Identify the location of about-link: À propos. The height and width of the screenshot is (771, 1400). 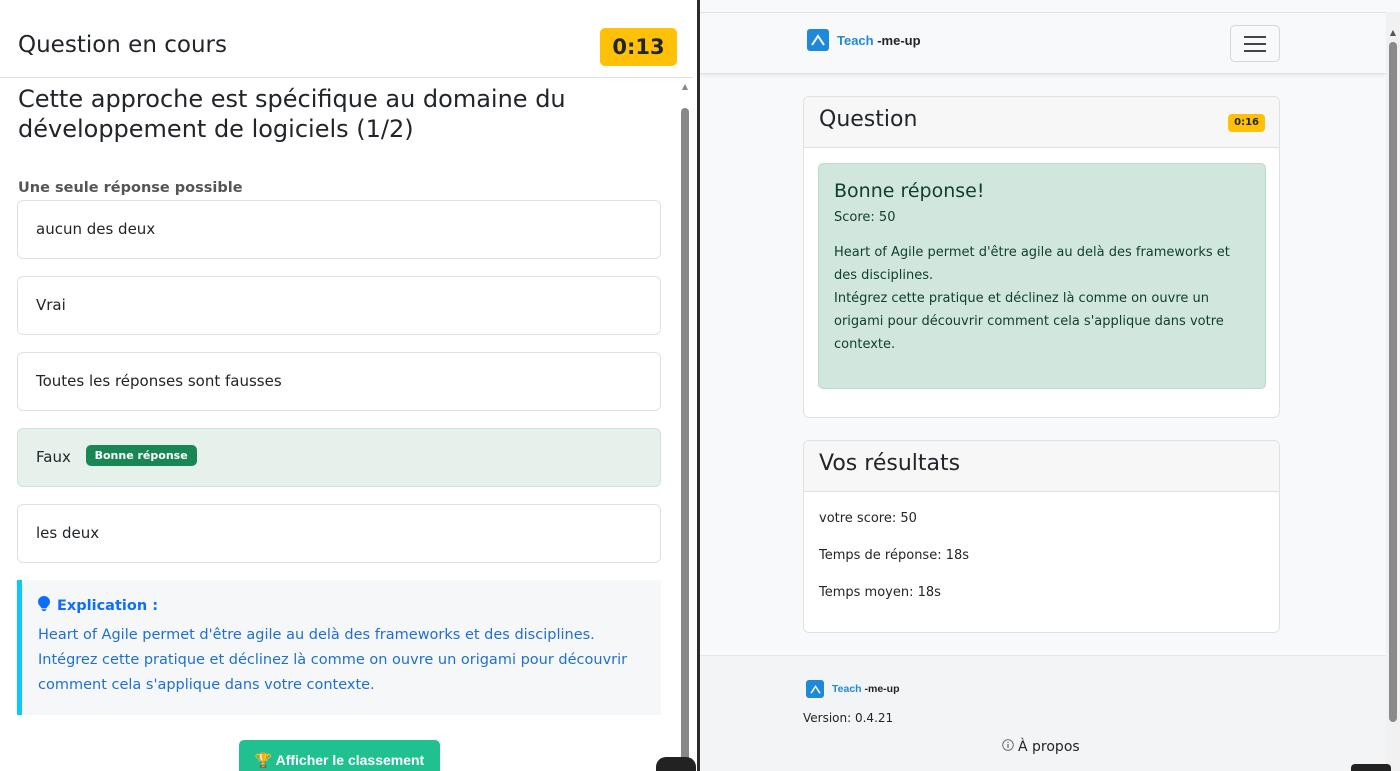
(1041, 747).